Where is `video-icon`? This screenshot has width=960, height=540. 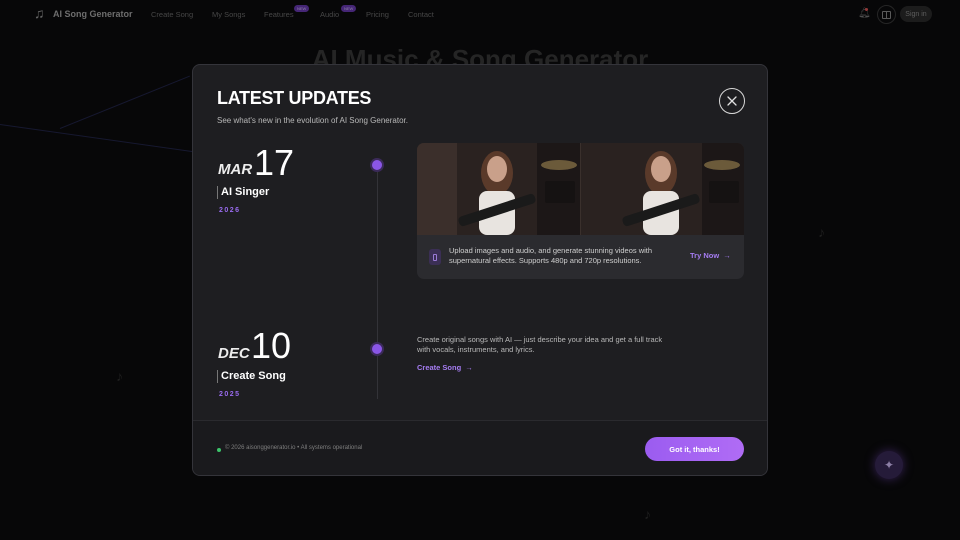
video-icon is located at coordinates (435, 257).